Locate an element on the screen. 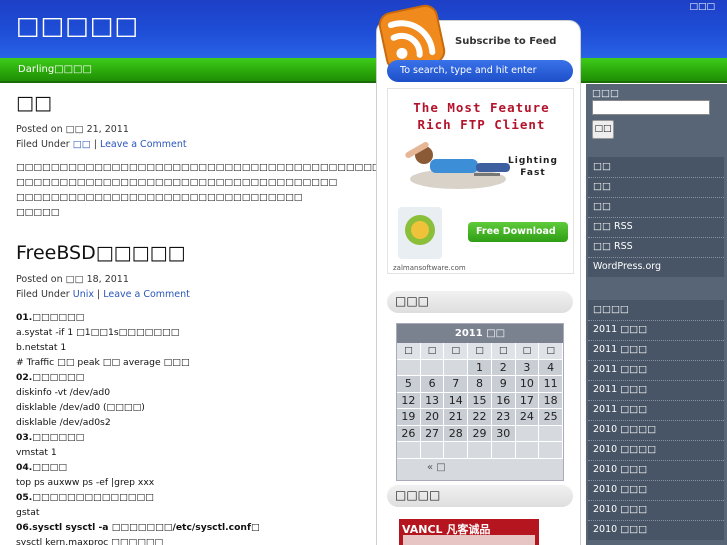  vancl-ad: VANCL 凡客诚品 is located at coordinates (469, 532).